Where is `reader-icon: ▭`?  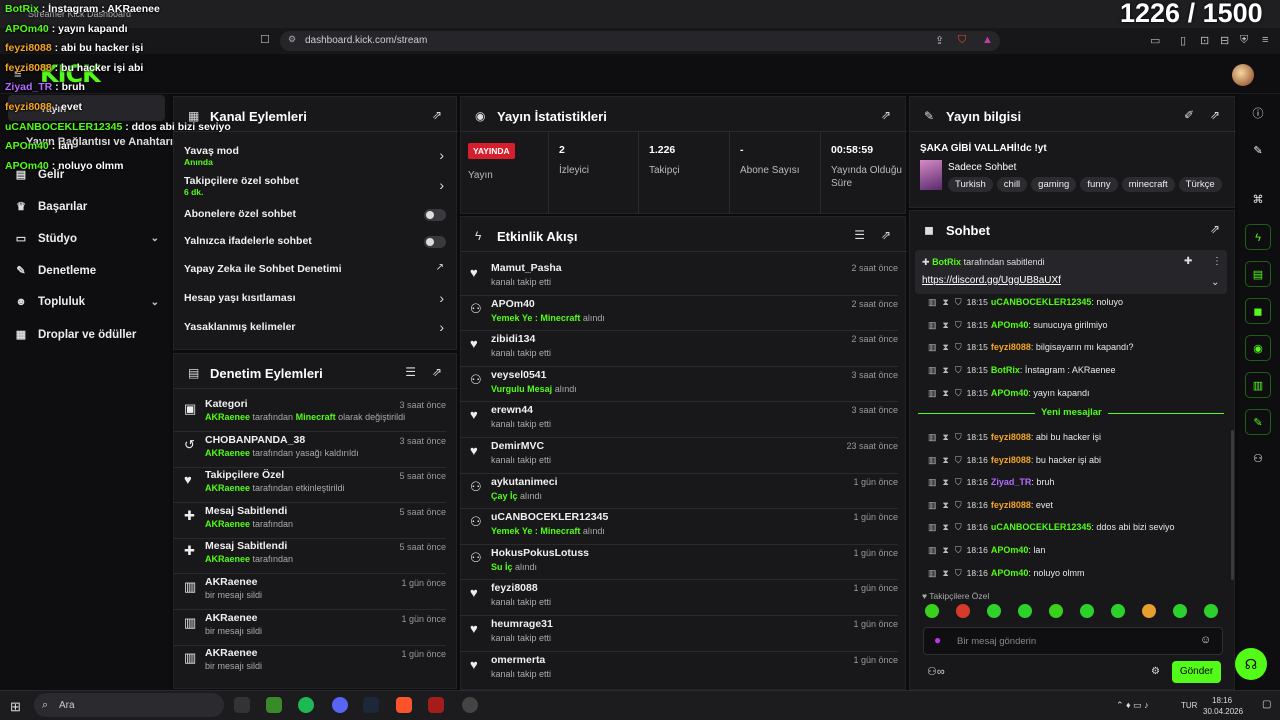
reader-icon: ▭ is located at coordinates (1155, 40).